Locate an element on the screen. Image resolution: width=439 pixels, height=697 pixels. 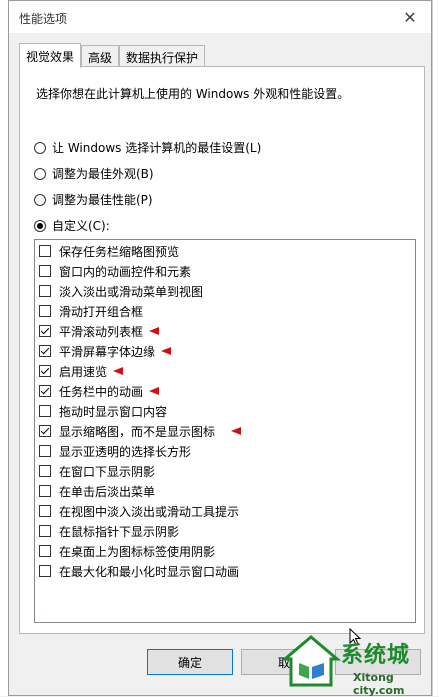
list-item-label: 在单击后淡出菜单 is located at coordinates (107, 491).